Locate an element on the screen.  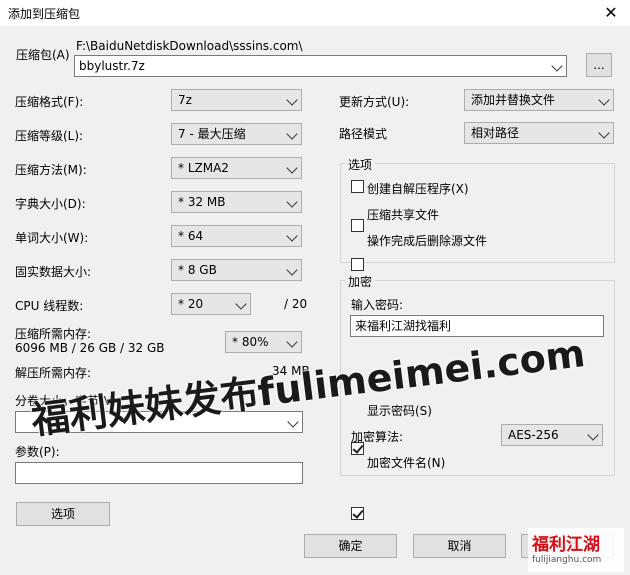
solid-select: * 8 GB is located at coordinates (236, 270).